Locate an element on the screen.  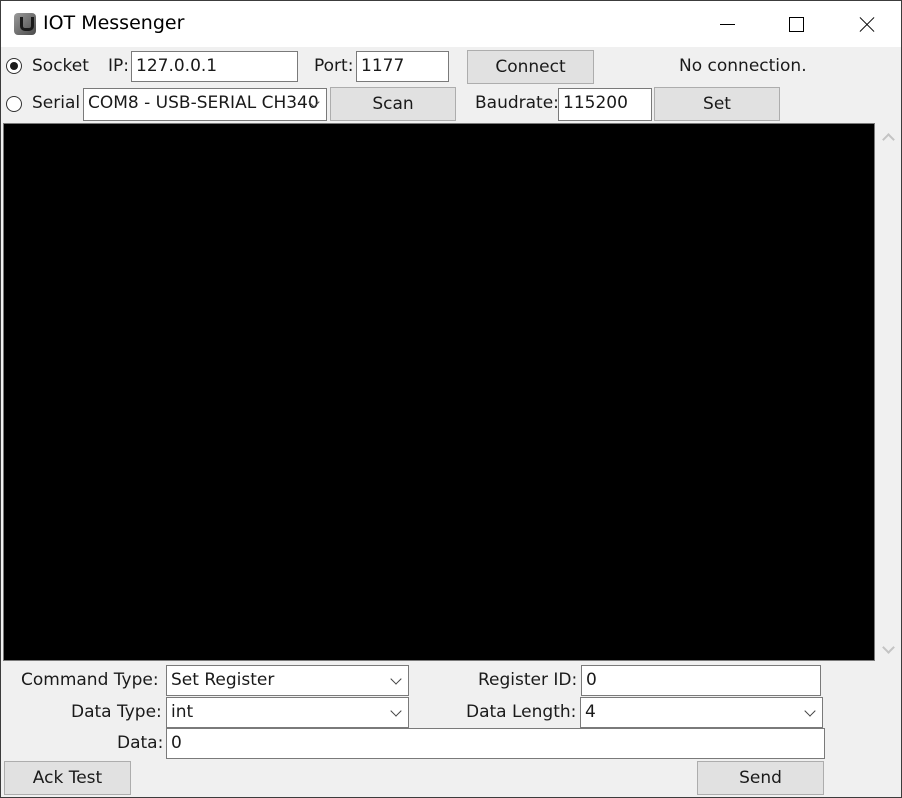
data-type-label: Data Type: is located at coordinates (116, 712).